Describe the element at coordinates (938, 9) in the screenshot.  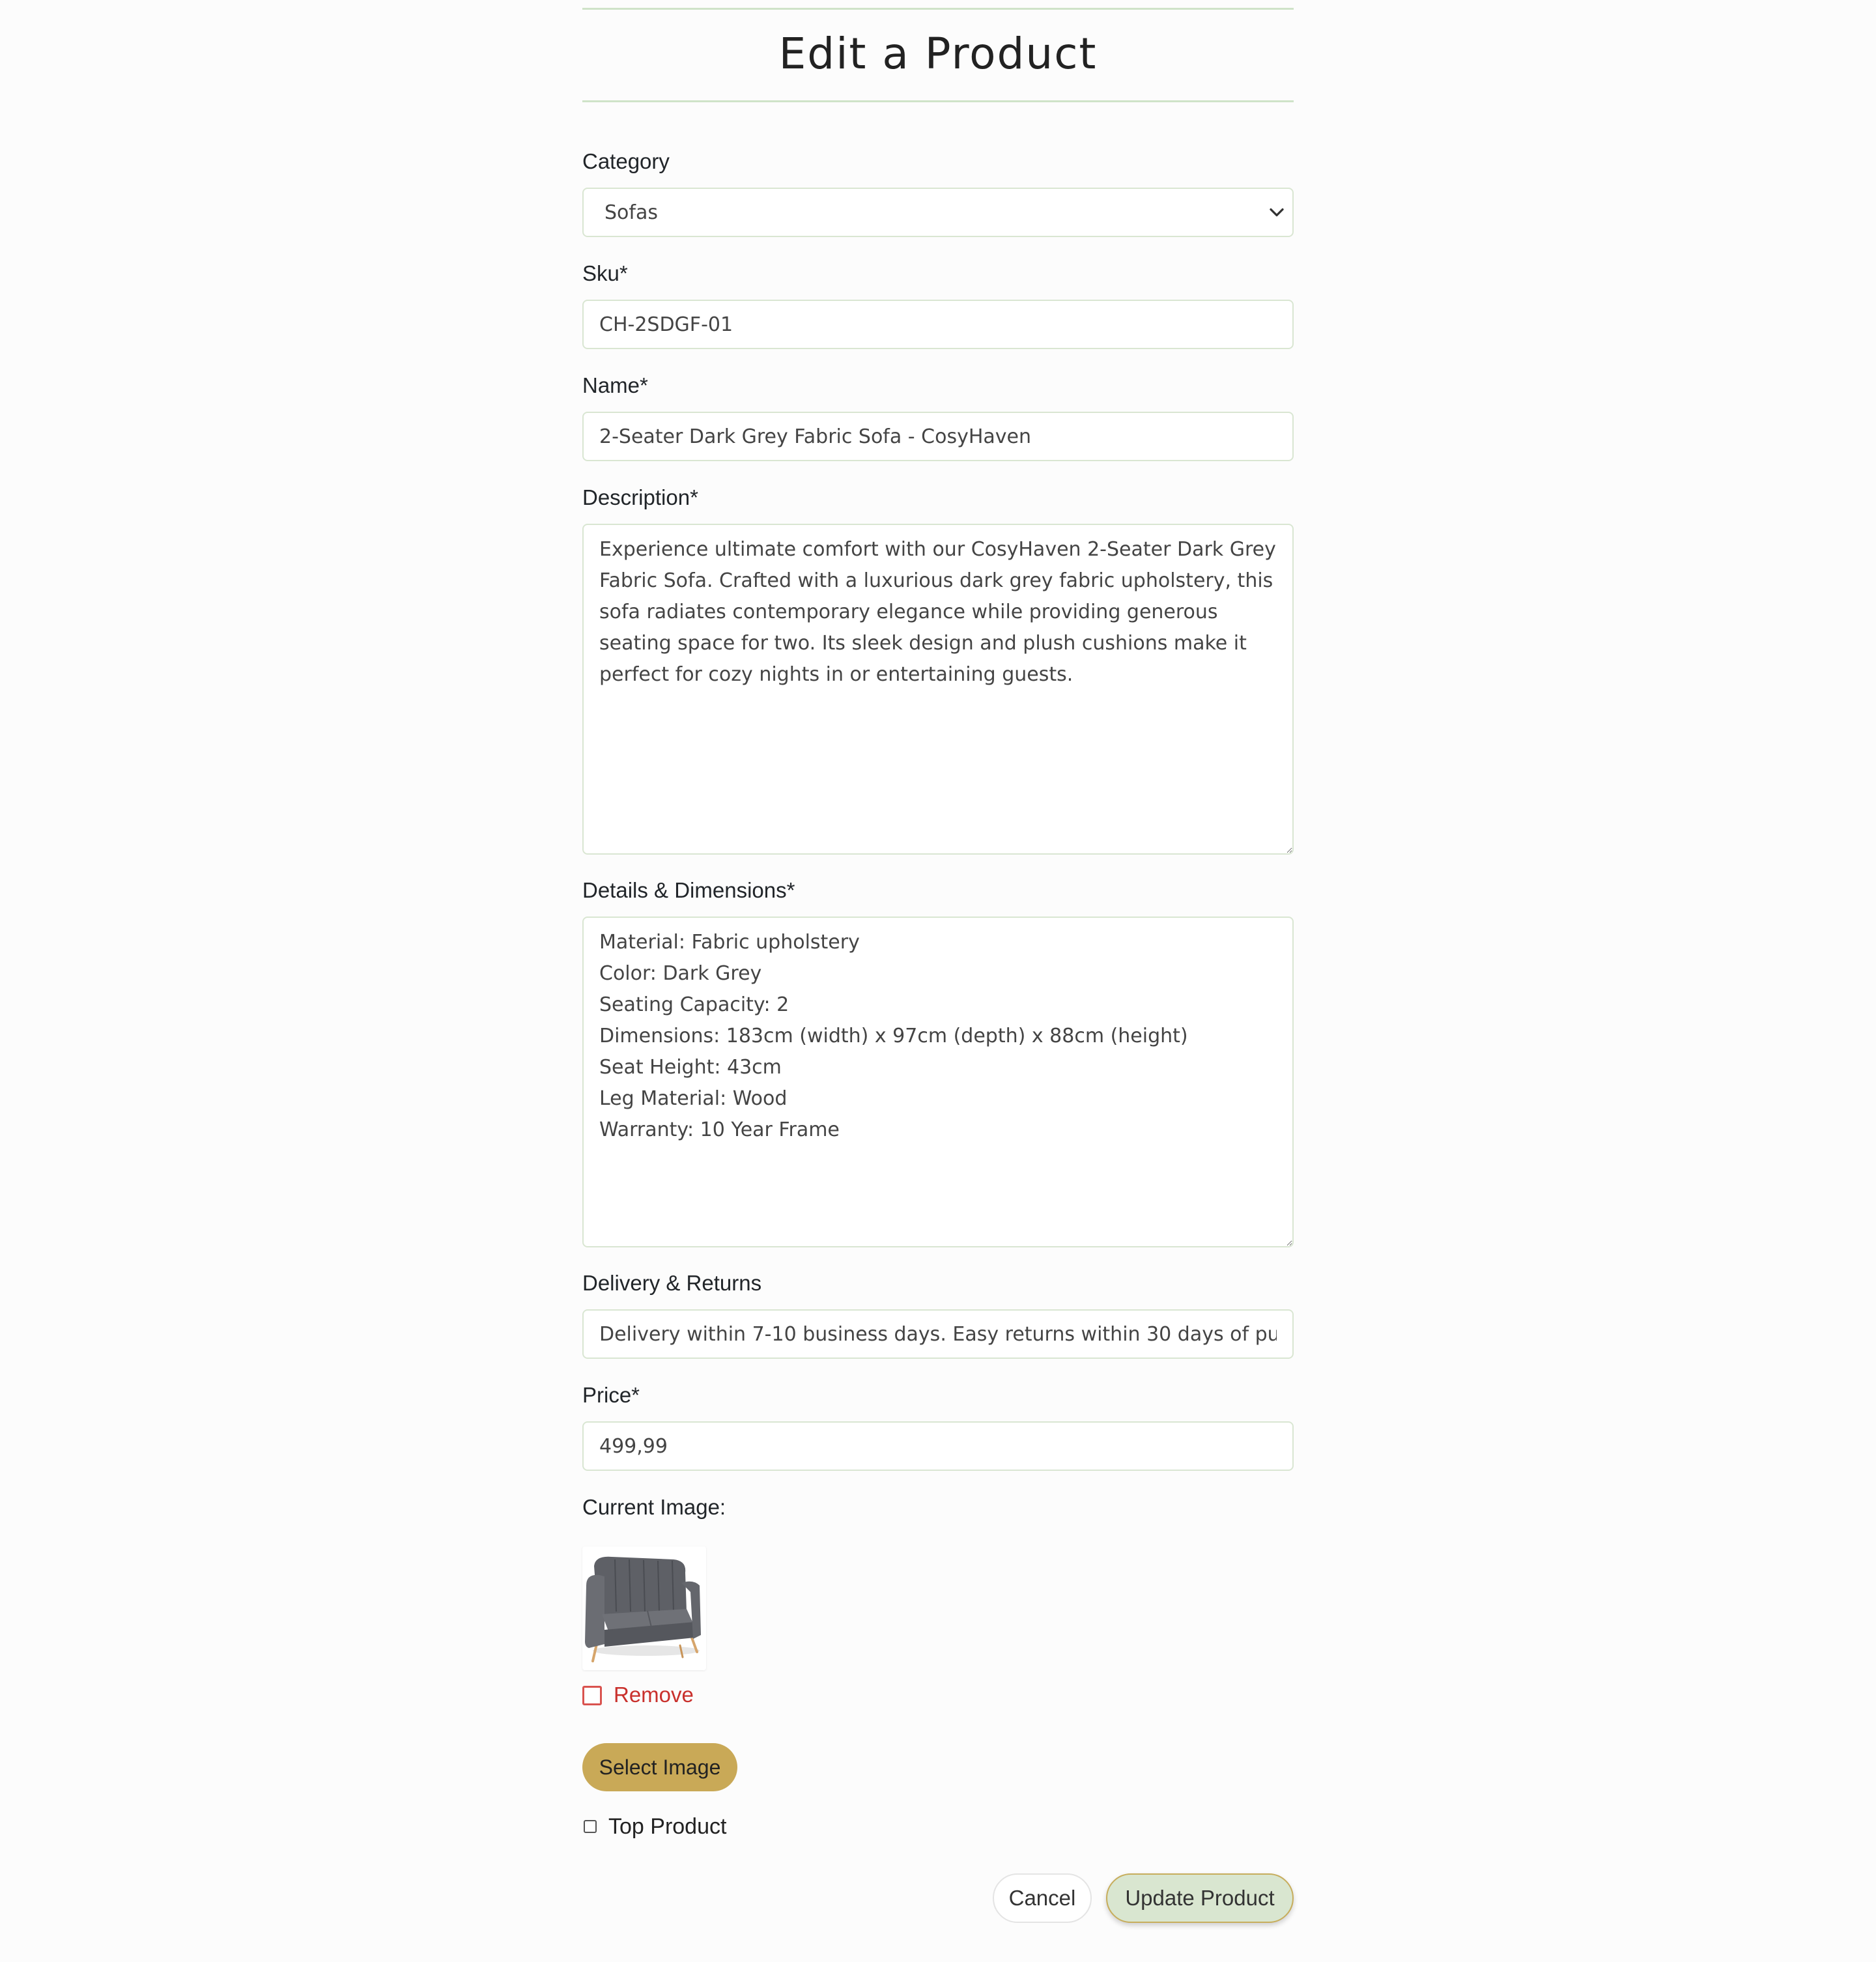
I see `title-top-divider` at that location.